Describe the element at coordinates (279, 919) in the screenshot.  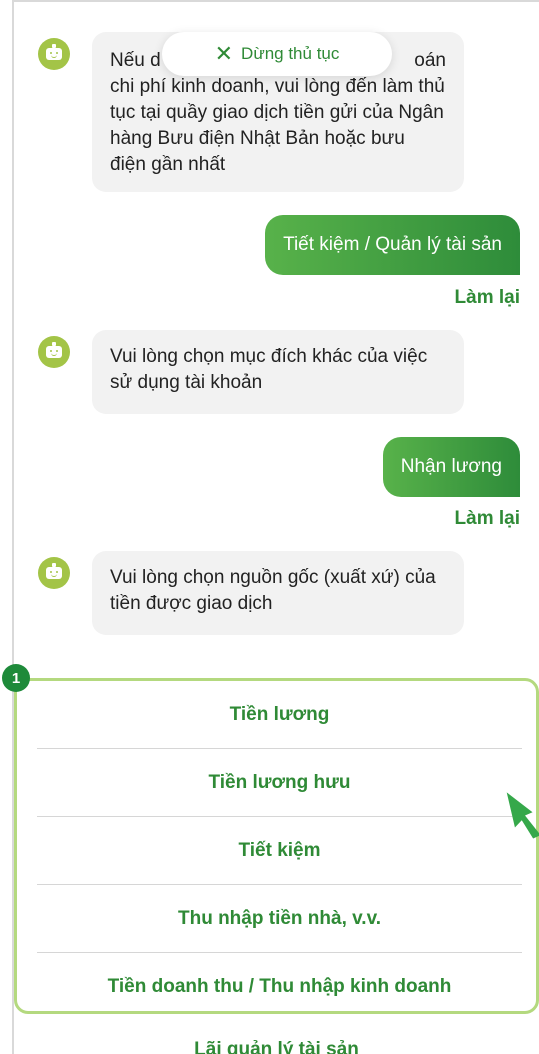
I see `option-rental-income: Thu nhập tiền nhà, v.v.` at that location.